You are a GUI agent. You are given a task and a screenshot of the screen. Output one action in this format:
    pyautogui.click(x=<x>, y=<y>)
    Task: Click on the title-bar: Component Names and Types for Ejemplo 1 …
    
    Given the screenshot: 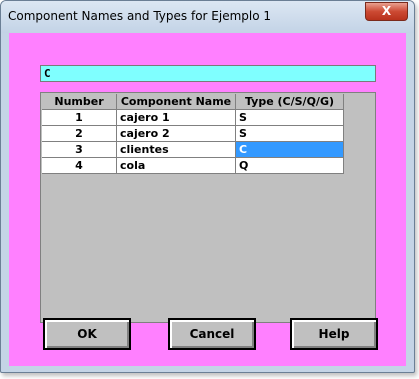 What is the action you would take?
    pyautogui.click(x=207, y=17)
    